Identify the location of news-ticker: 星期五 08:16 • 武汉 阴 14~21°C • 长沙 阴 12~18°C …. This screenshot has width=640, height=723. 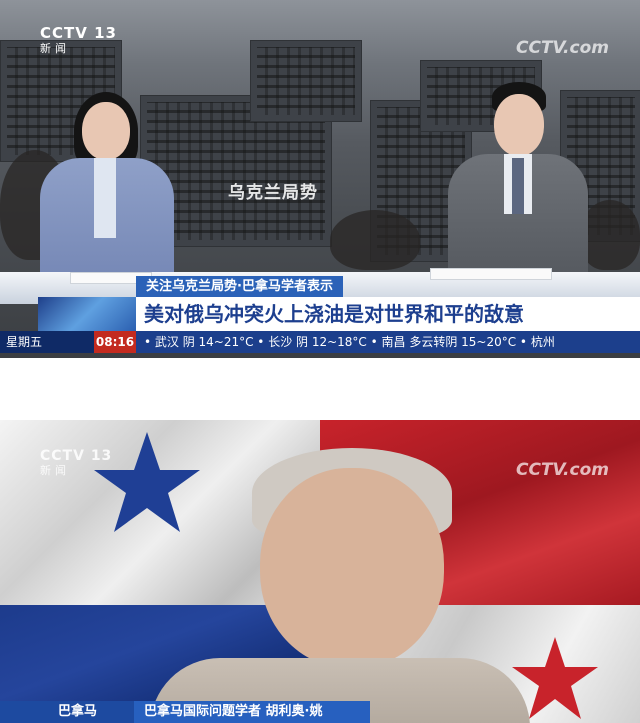
(320, 342).